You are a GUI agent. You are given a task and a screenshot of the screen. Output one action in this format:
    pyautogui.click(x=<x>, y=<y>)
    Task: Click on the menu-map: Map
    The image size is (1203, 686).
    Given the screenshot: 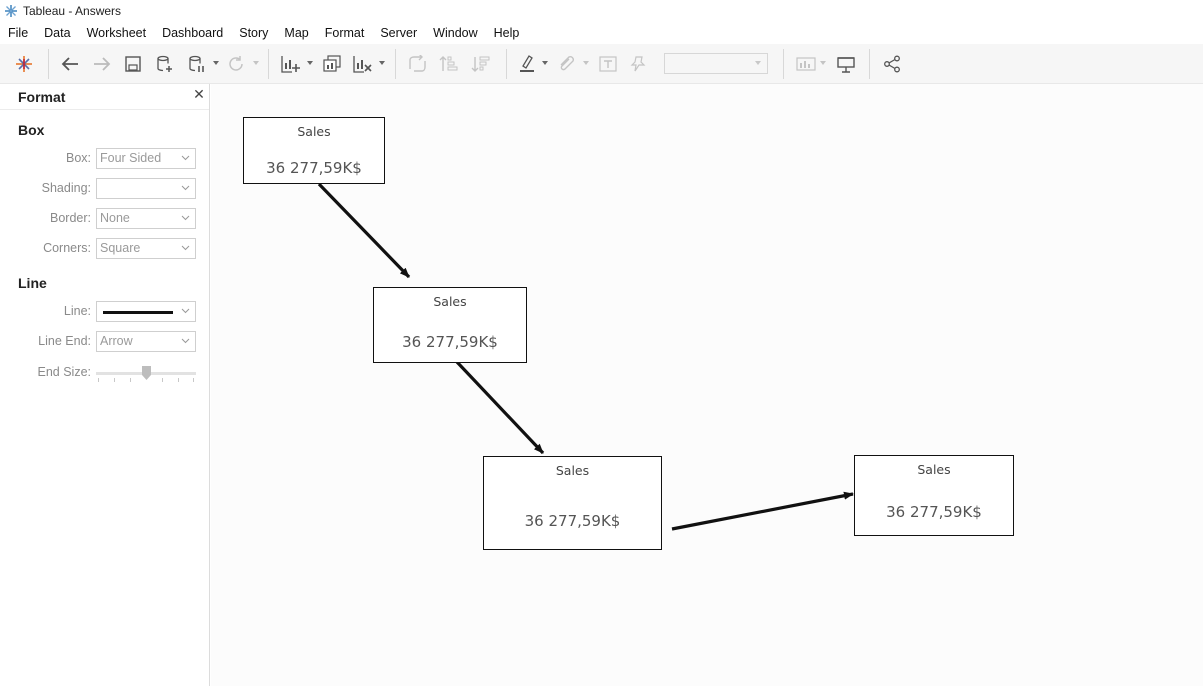 What is the action you would take?
    pyautogui.click(x=296, y=33)
    